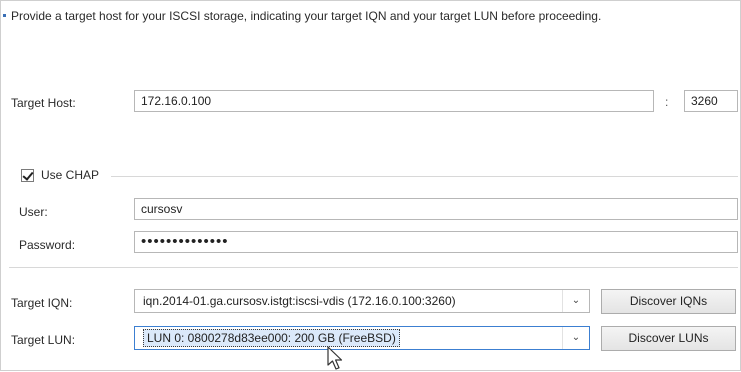 The image size is (741, 372). I want to click on user-input: cursosv, so click(436, 209).